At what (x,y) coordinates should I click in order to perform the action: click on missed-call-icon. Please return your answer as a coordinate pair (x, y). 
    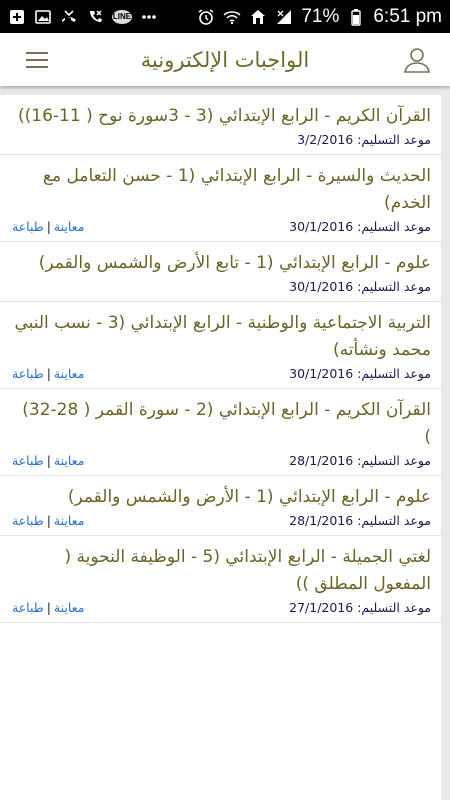
    Looking at the image, I should click on (69, 17).